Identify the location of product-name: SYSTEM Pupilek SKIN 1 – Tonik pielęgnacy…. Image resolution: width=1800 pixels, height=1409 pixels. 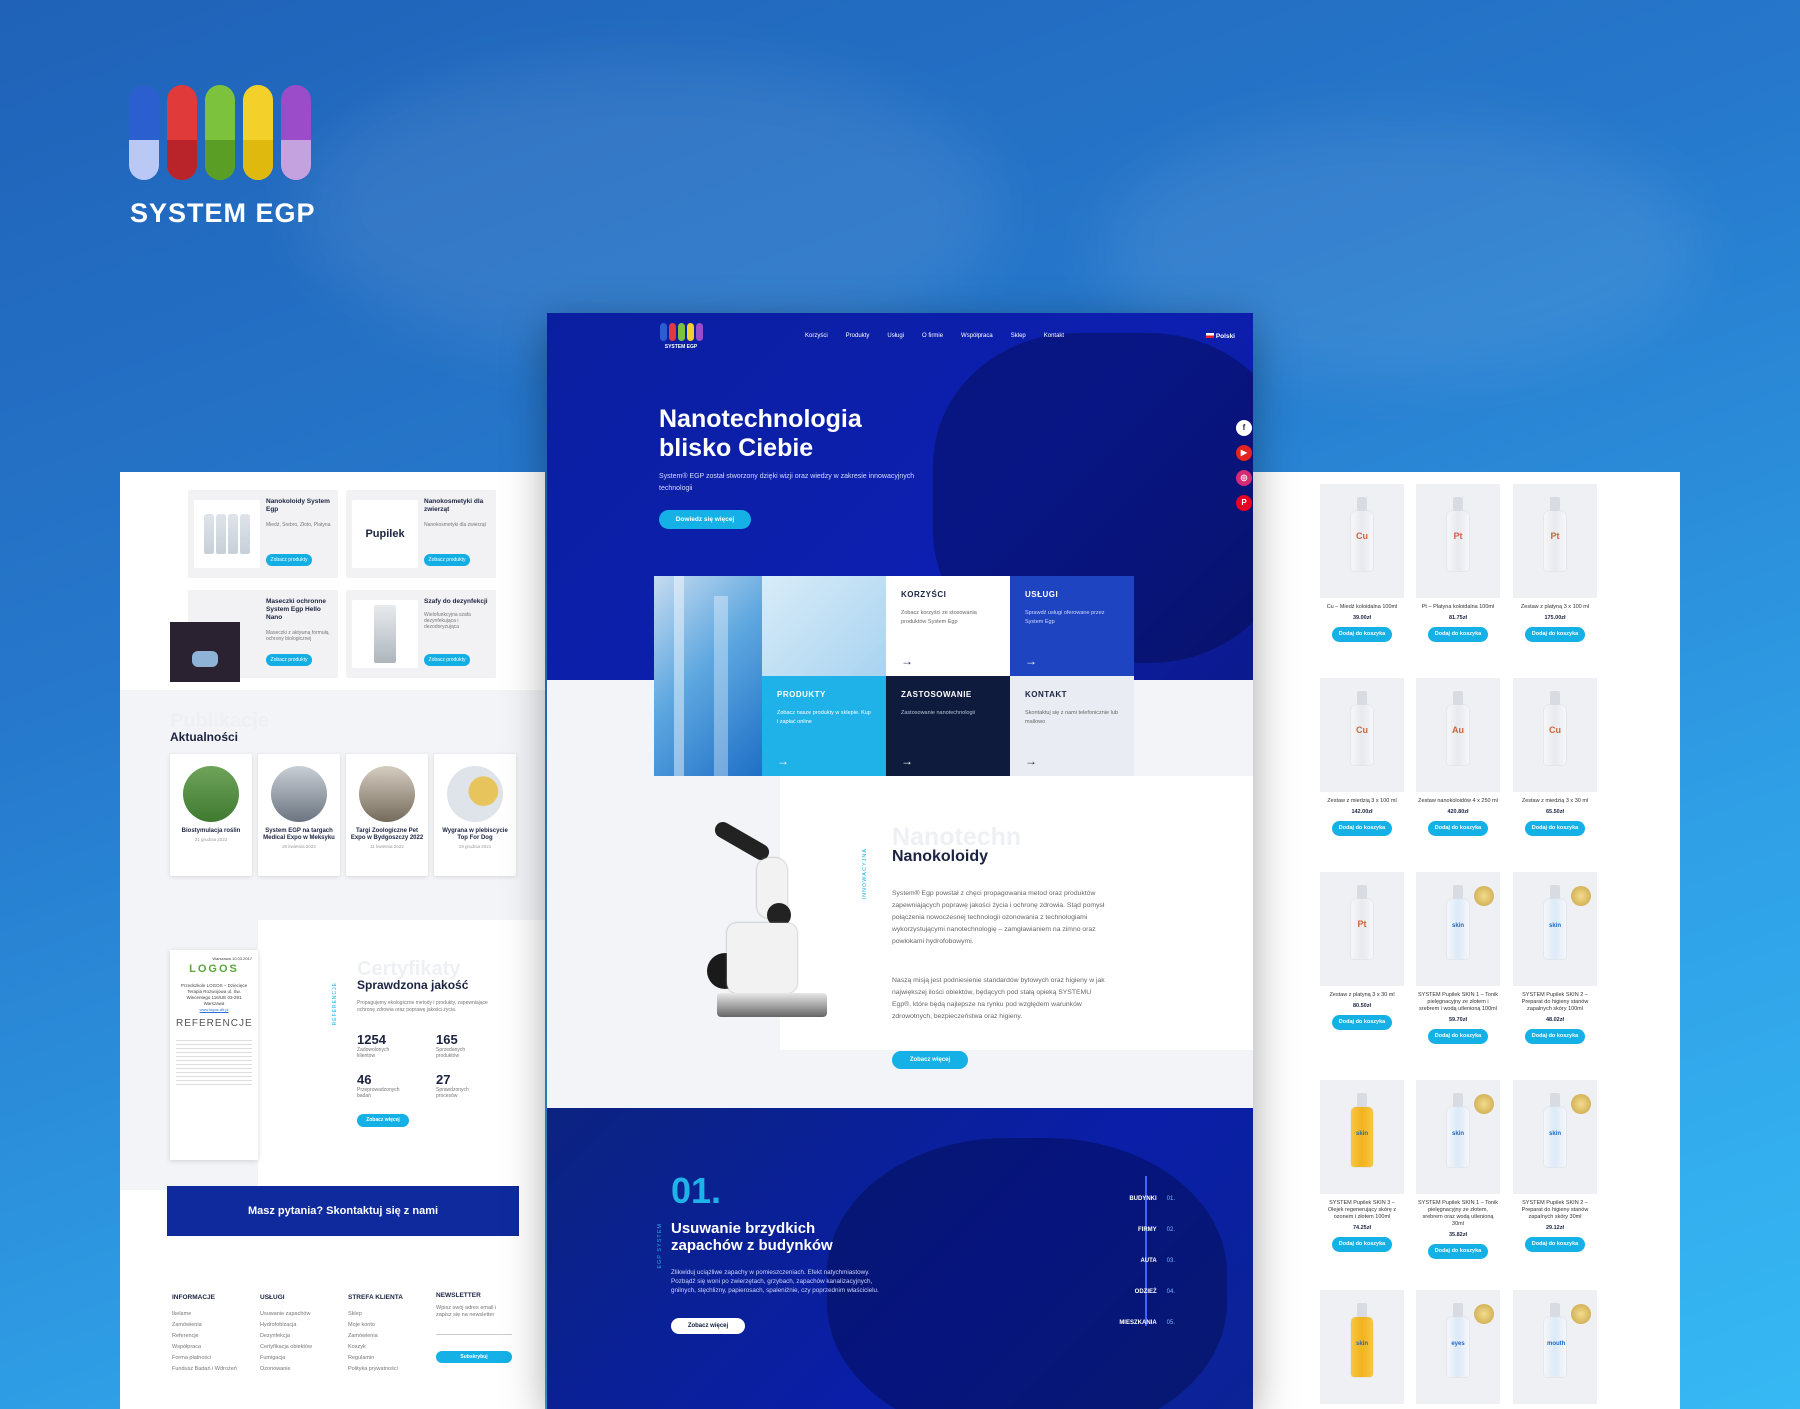
(1458, 1002).